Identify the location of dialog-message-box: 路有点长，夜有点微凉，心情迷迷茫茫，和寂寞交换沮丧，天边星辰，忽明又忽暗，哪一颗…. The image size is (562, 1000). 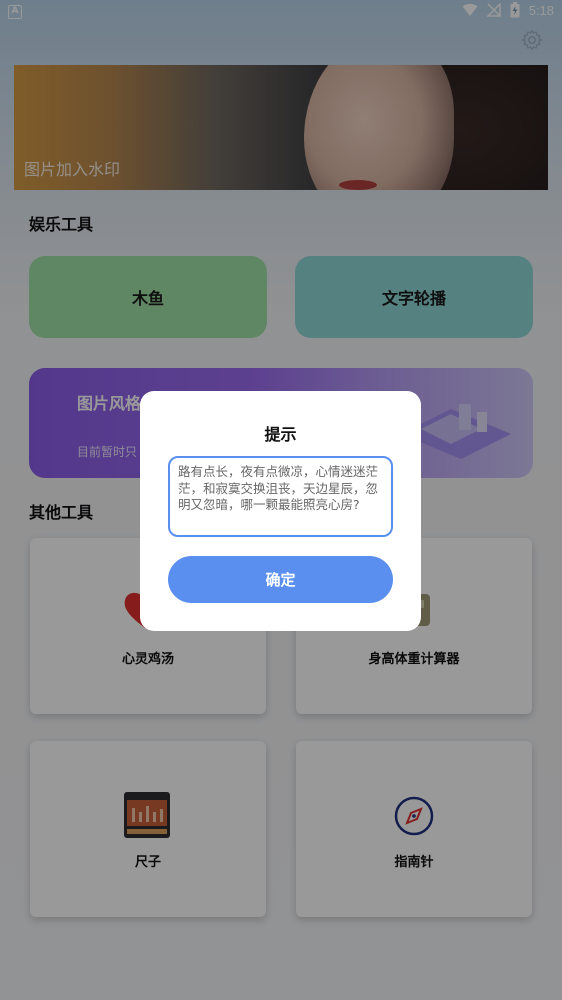
(280, 496).